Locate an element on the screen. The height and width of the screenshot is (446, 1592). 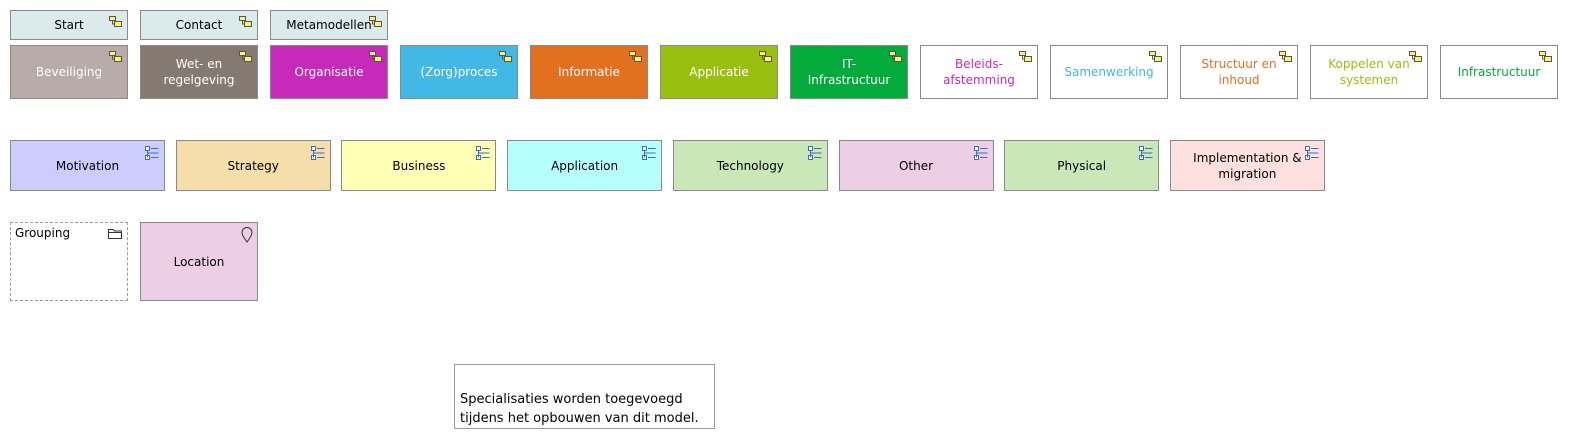
nav-start: Start is located at coordinates (69, 25).